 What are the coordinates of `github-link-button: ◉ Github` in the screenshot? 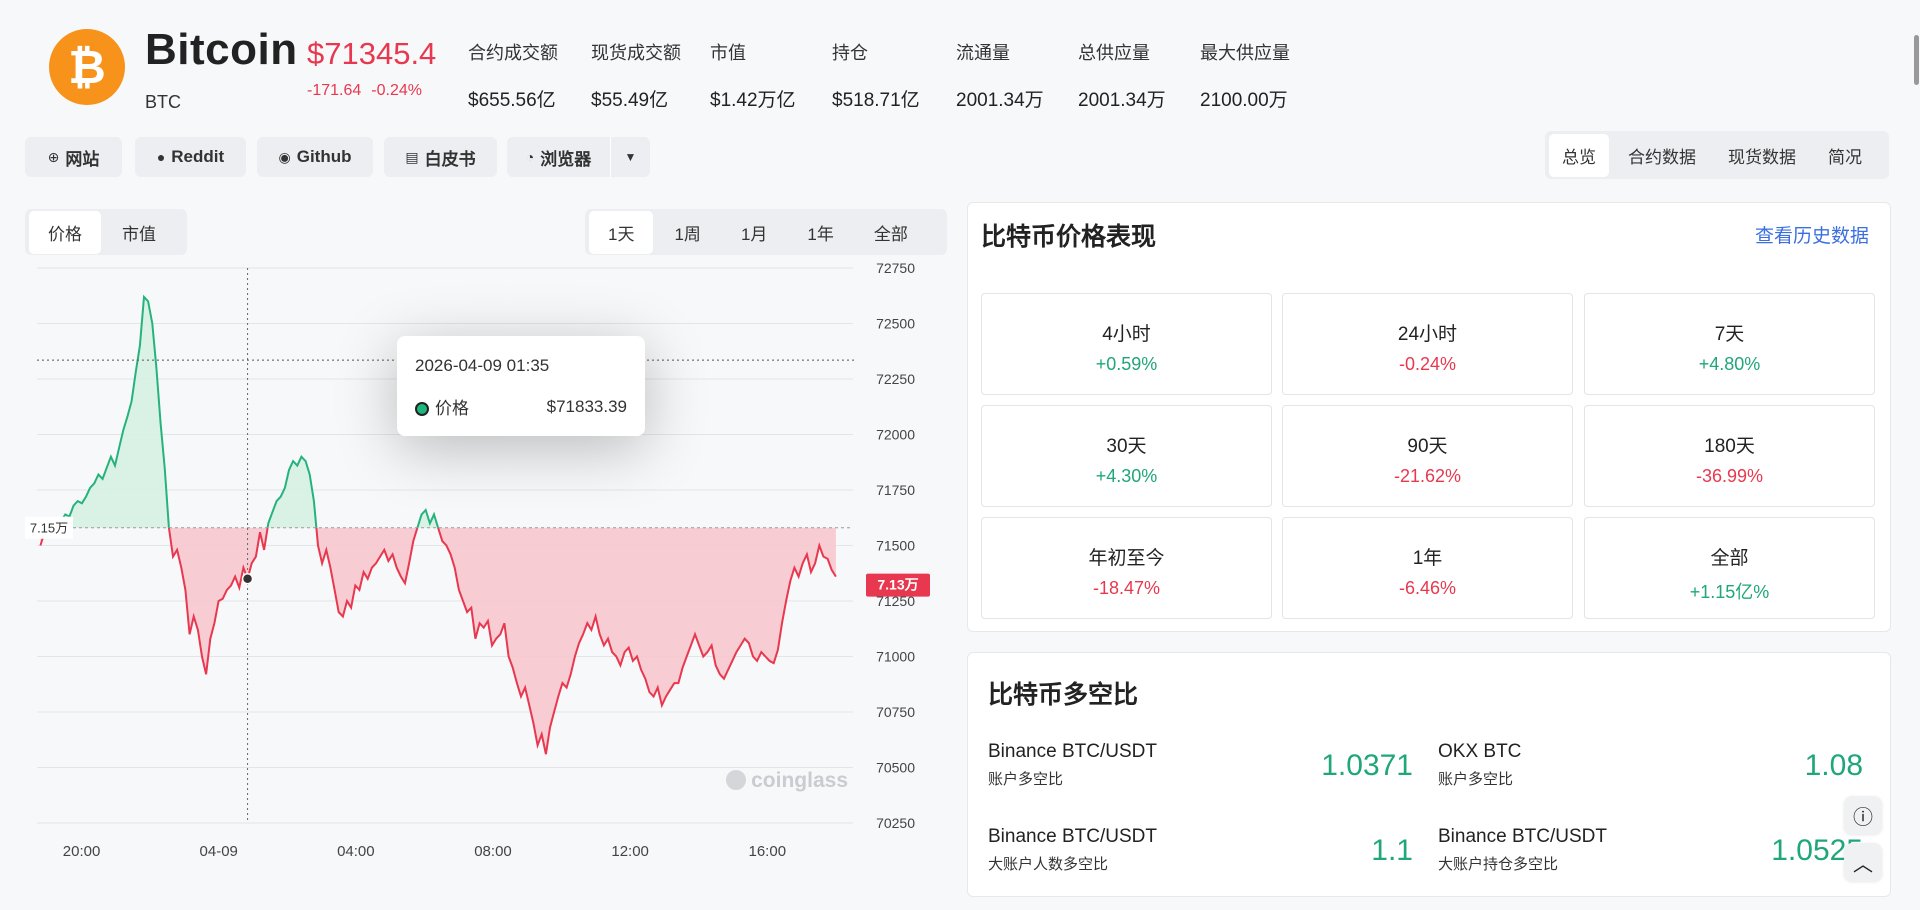 It's located at (315, 157).